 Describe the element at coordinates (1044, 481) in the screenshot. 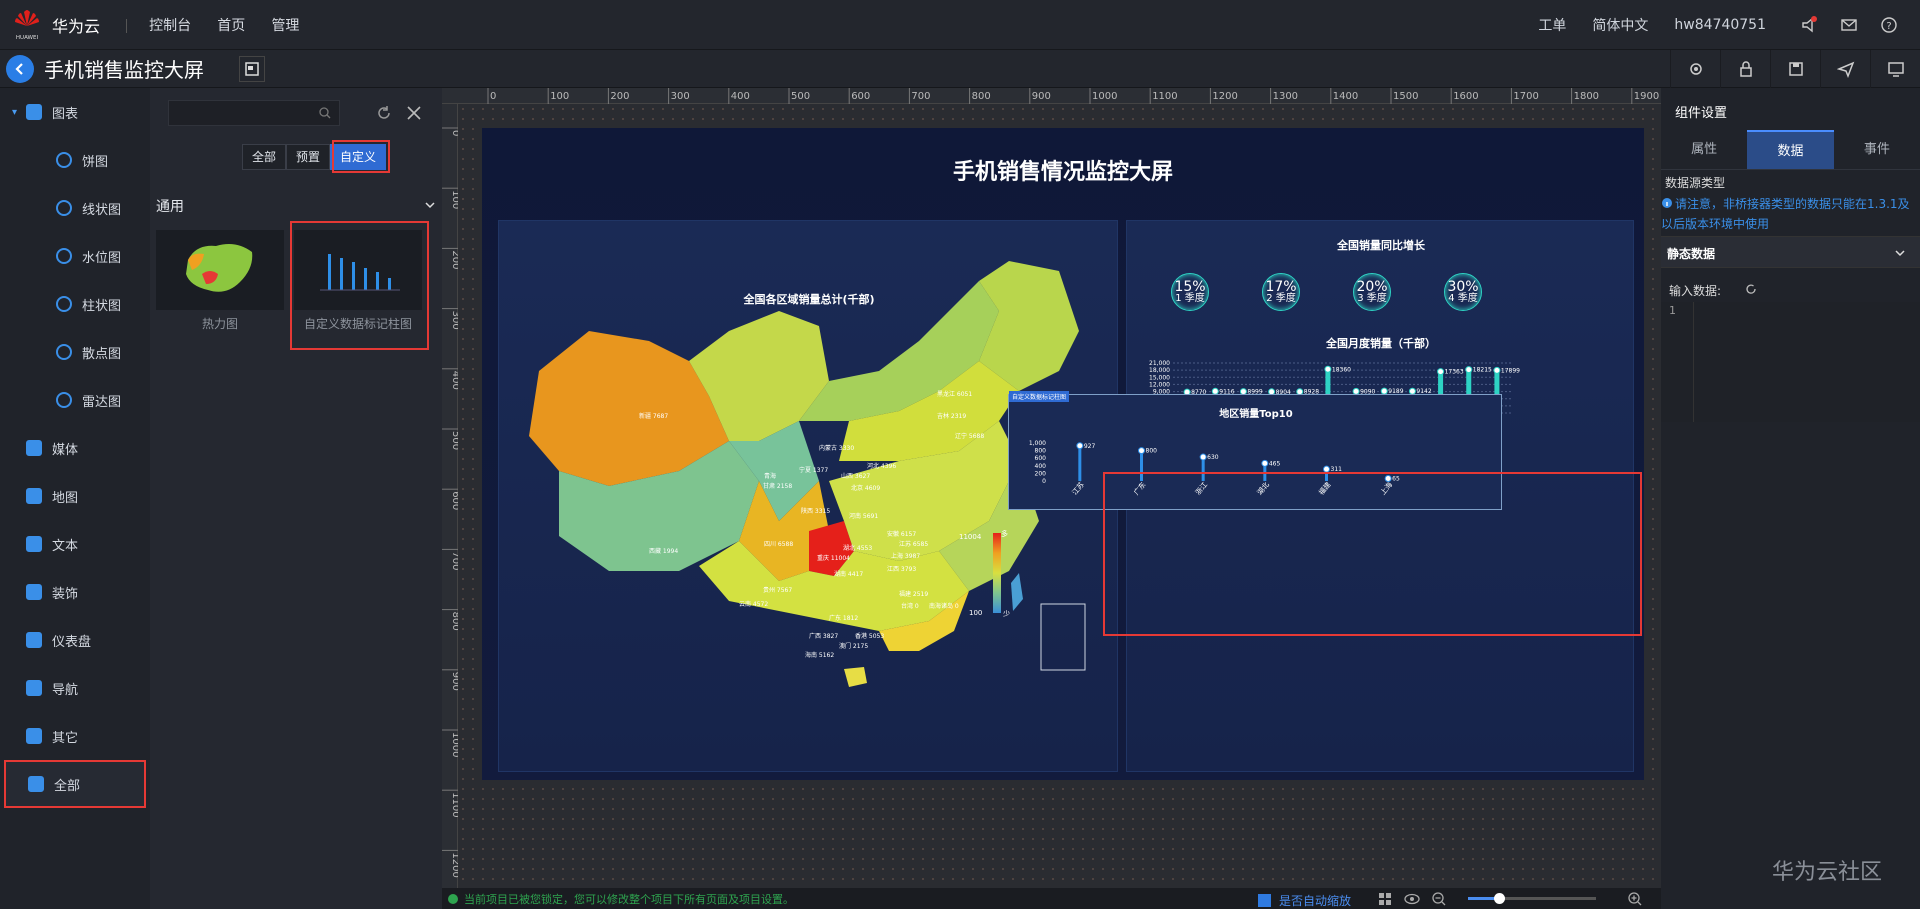

I see `y-tick-label: 0` at that location.